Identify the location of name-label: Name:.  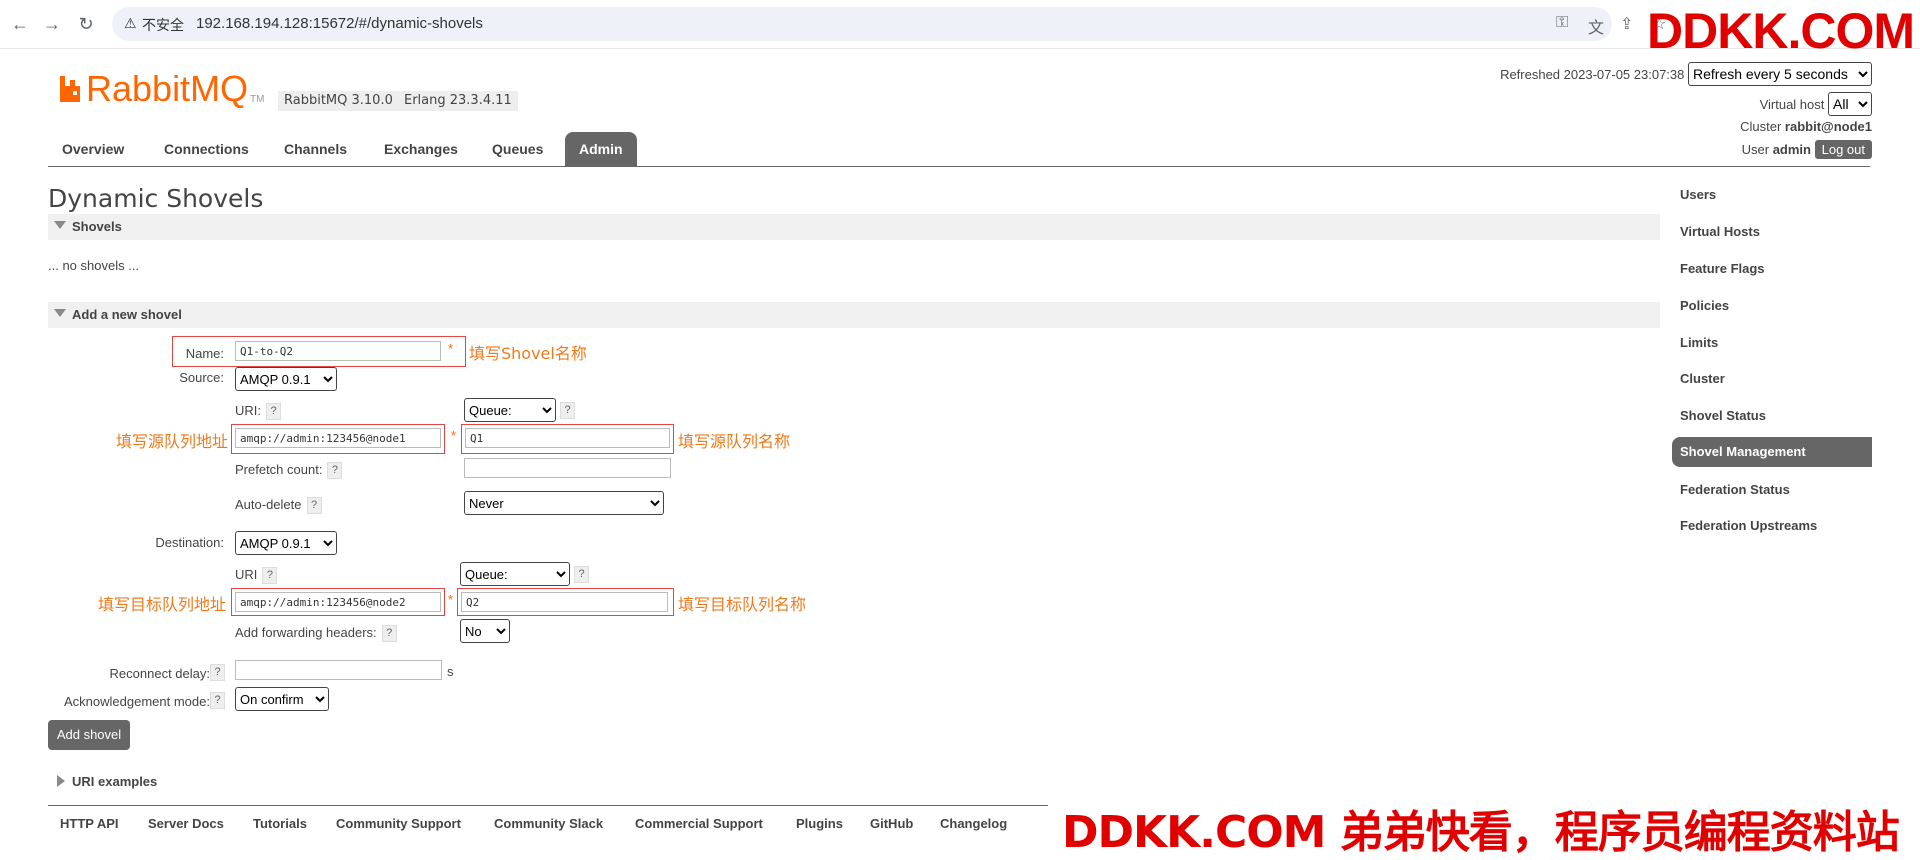
(204, 353).